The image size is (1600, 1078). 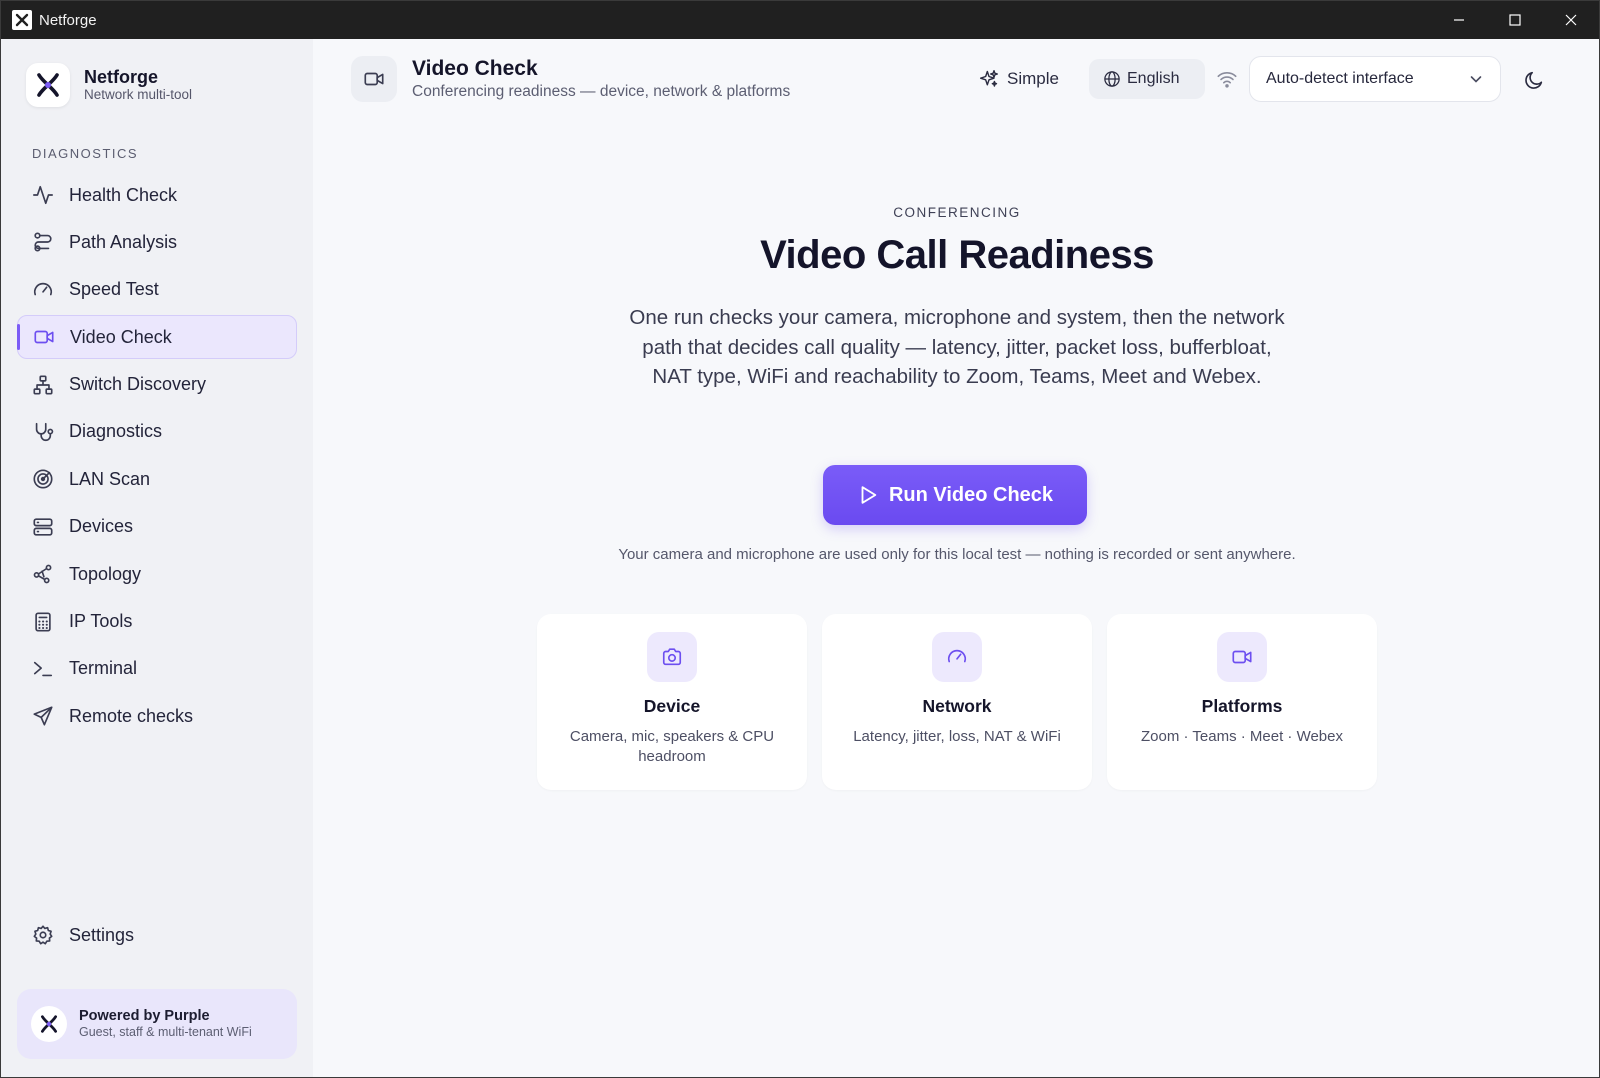 I want to click on sidebar-section-label: DIAGNOSTICS, so click(x=85, y=153).